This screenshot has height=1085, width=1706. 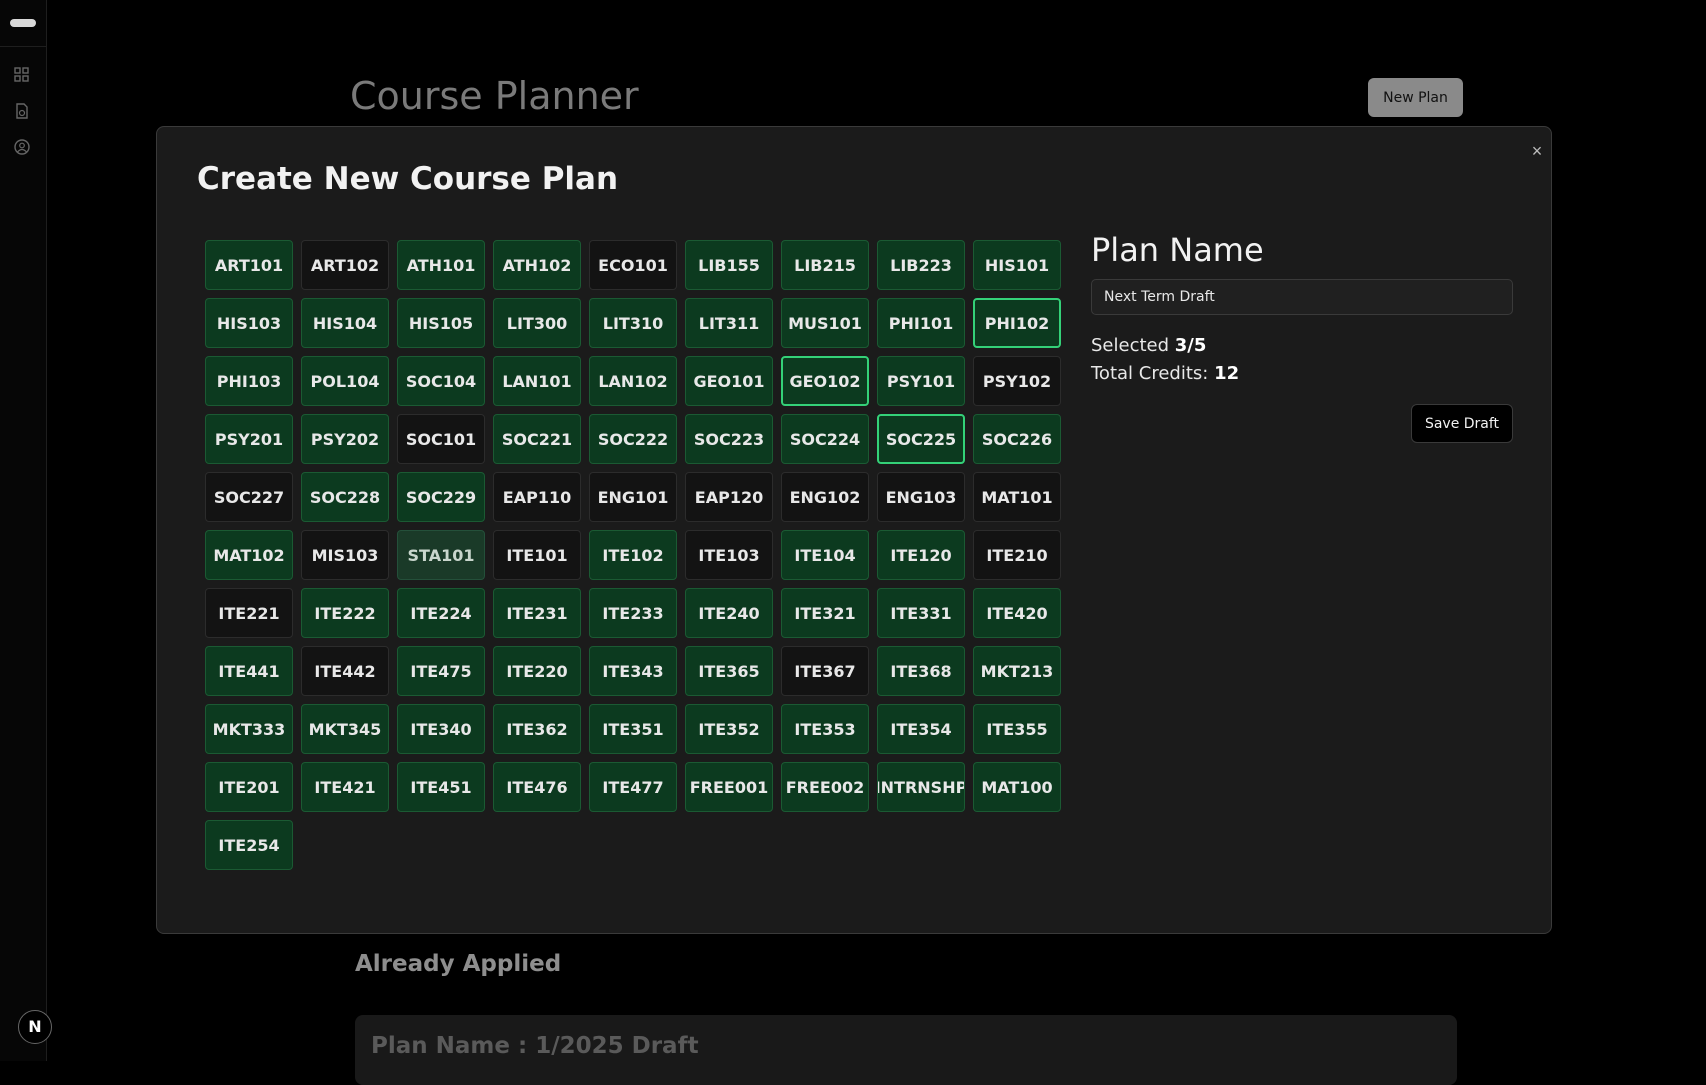 What do you see at coordinates (345, 265) in the screenshot?
I see `course-tile-art102: ART102` at bounding box center [345, 265].